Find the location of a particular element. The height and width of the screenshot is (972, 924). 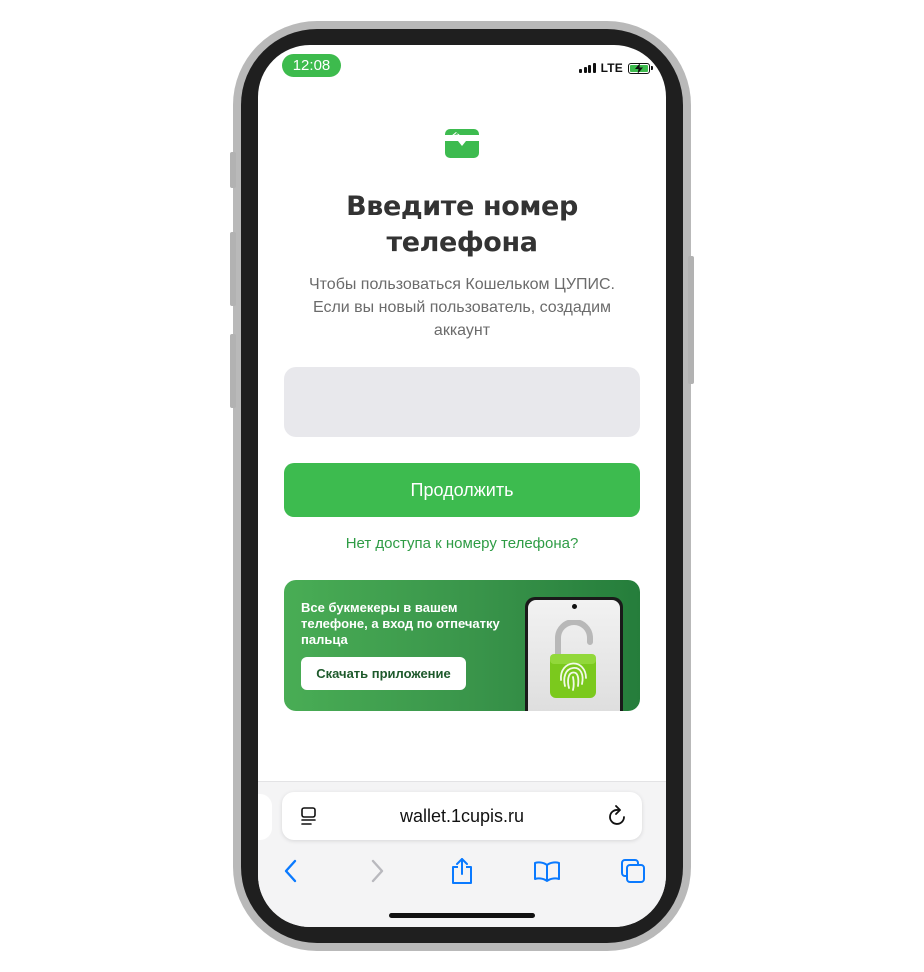

bookmarks-icon is located at coordinates (547, 871).